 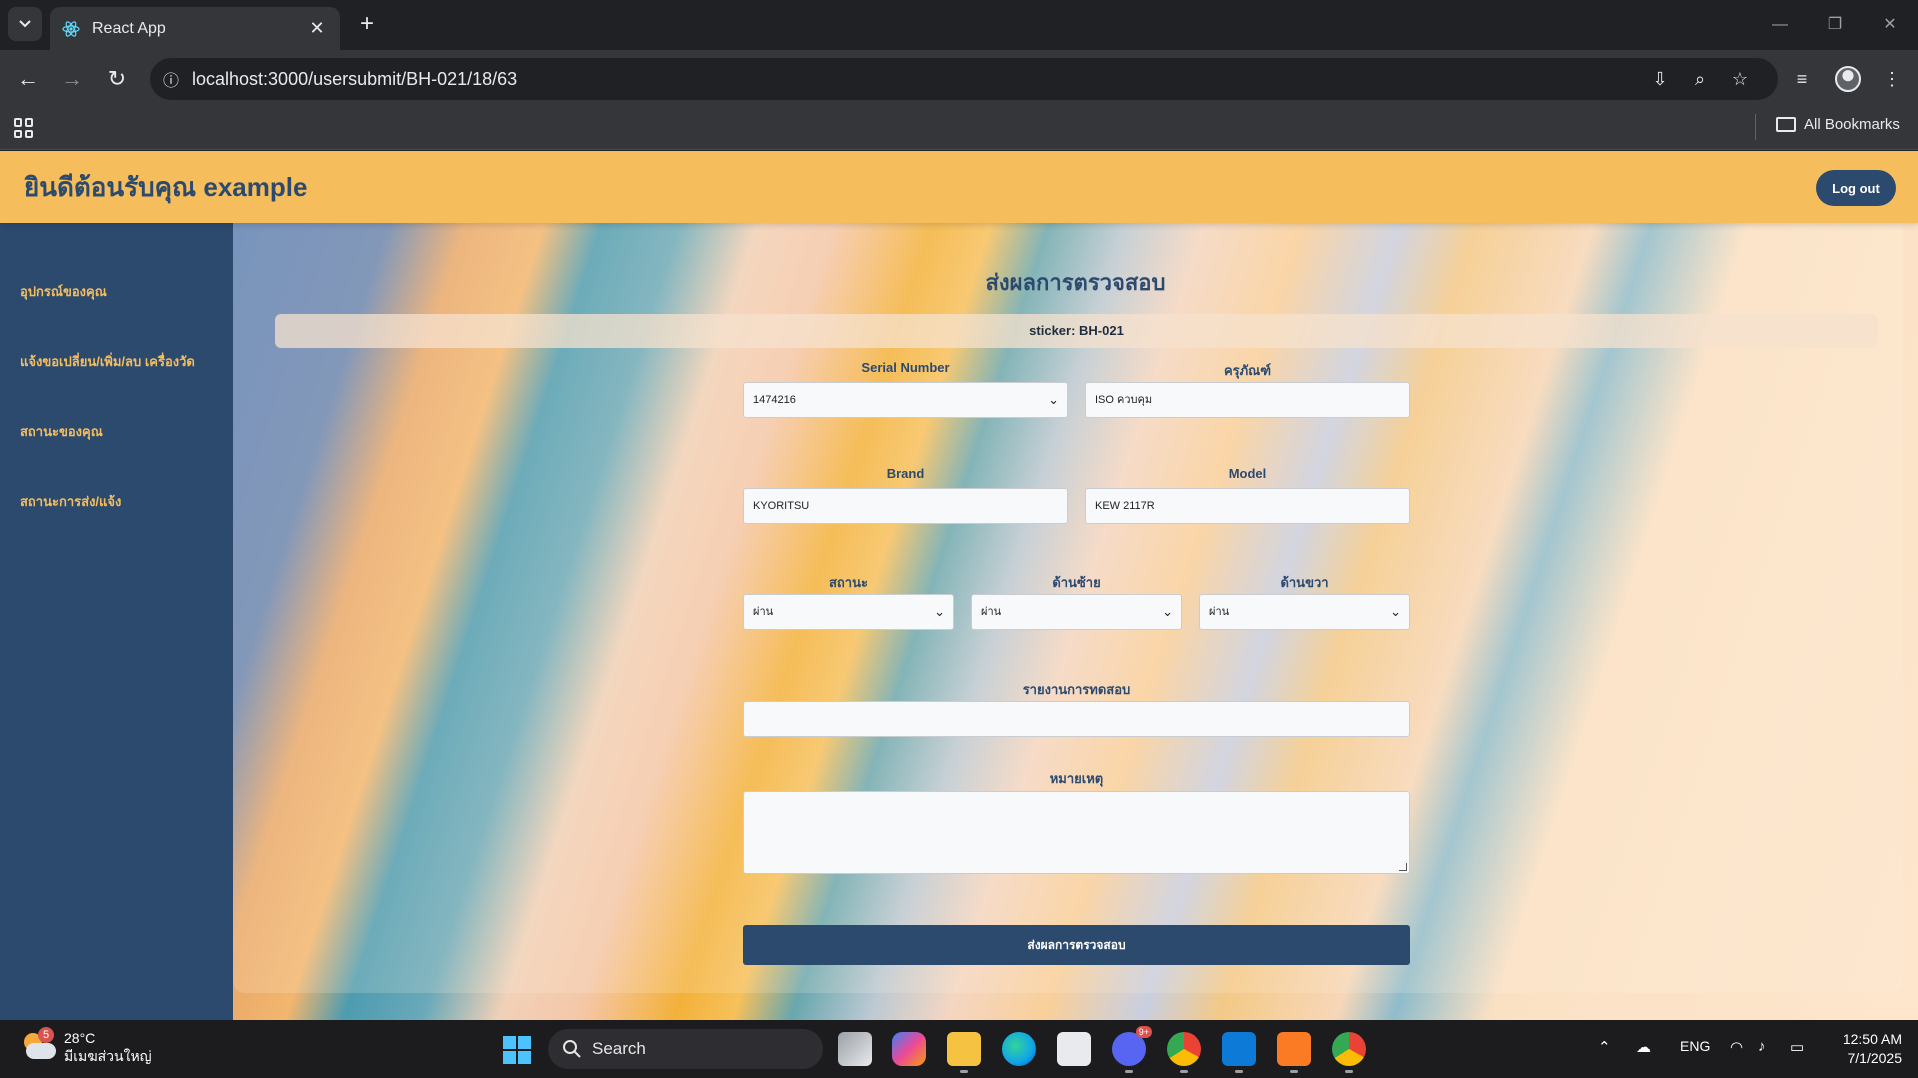 What do you see at coordinates (367, 25) in the screenshot?
I see `new-tab-button: +` at bounding box center [367, 25].